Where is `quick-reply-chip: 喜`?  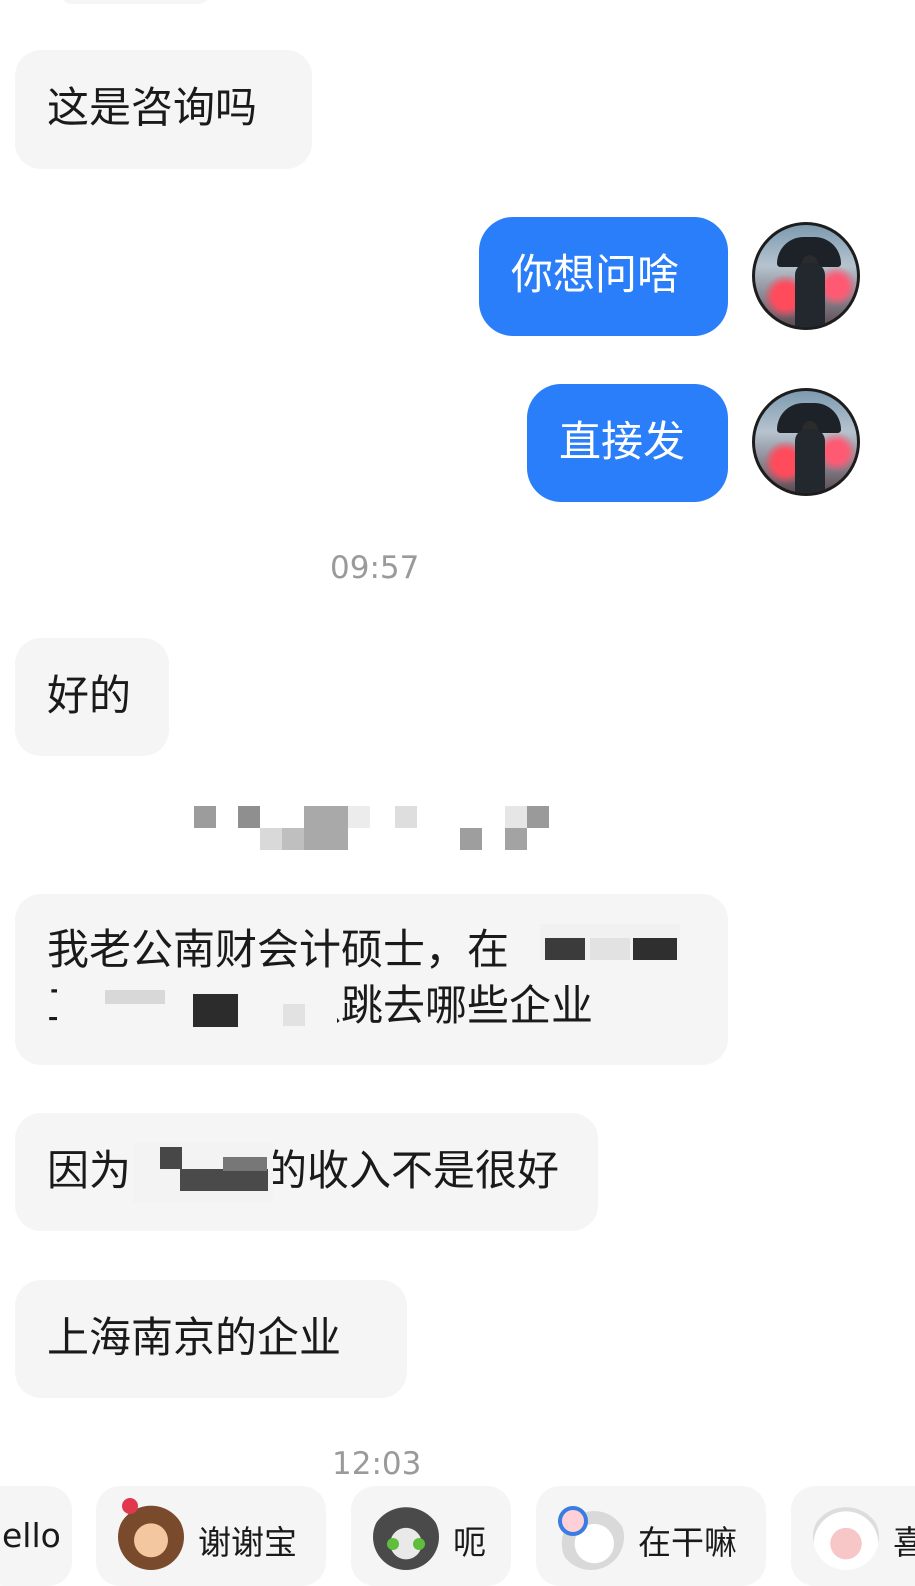 quick-reply-chip: 喜 is located at coordinates (853, 1536).